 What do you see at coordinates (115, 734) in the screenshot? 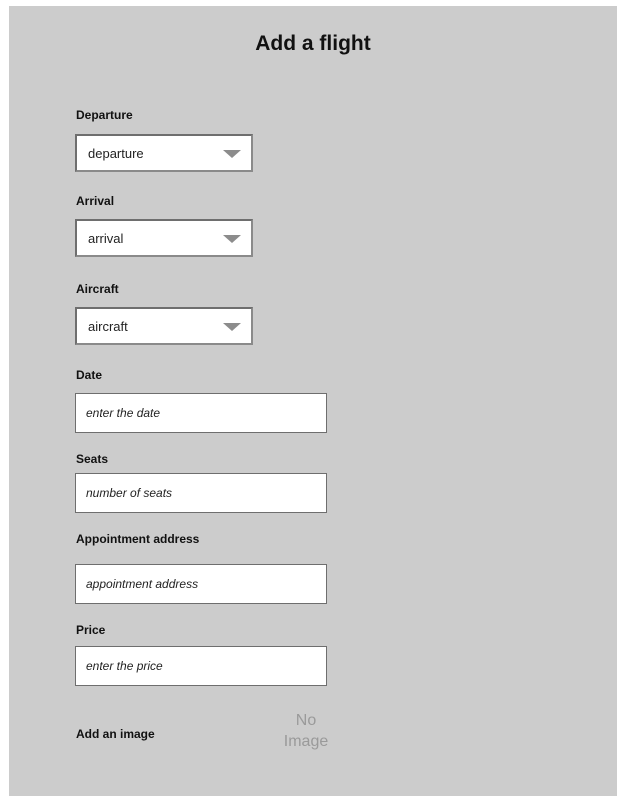
I see `add-image-label: Add an image` at bounding box center [115, 734].